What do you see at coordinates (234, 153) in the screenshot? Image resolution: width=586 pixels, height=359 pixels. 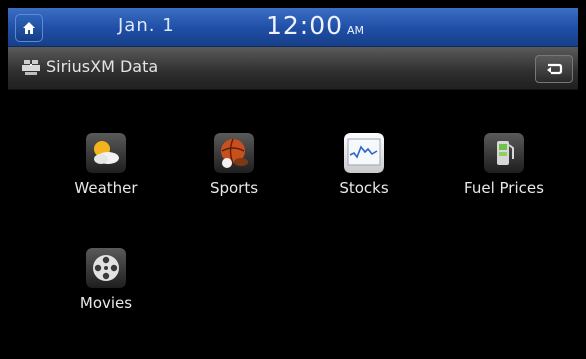 I see `sports-icon` at bounding box center [234, 153].